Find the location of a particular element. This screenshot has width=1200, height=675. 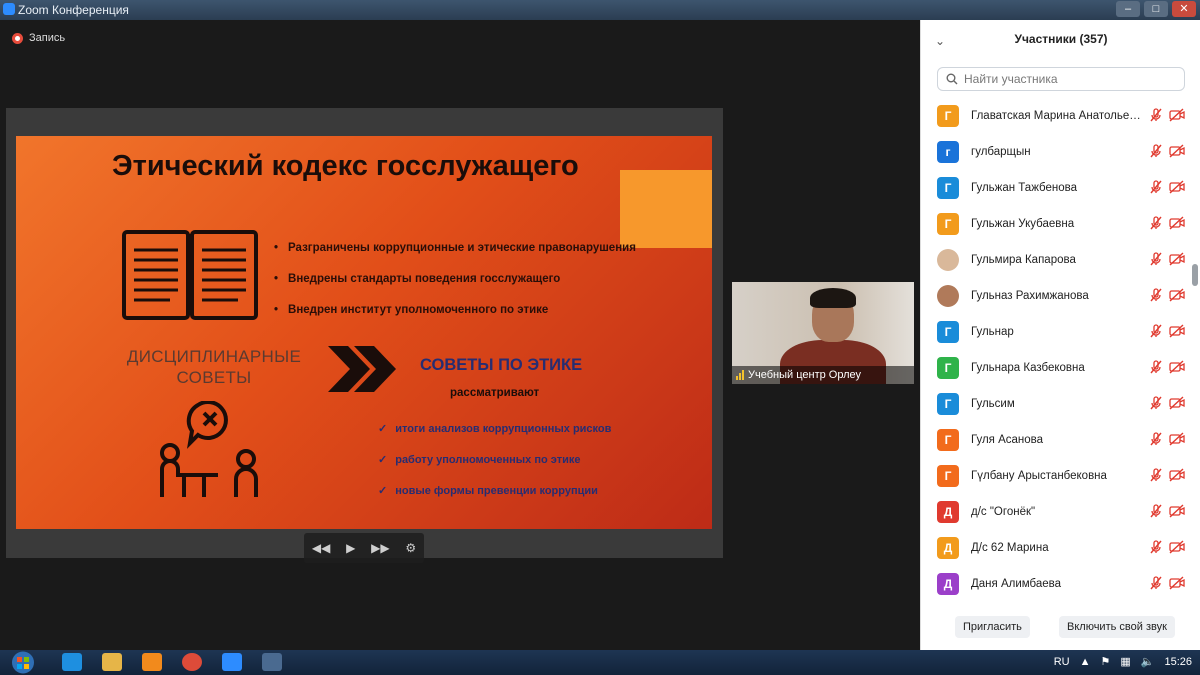

maximize-button: □ is located at coordinates (1156, 9).